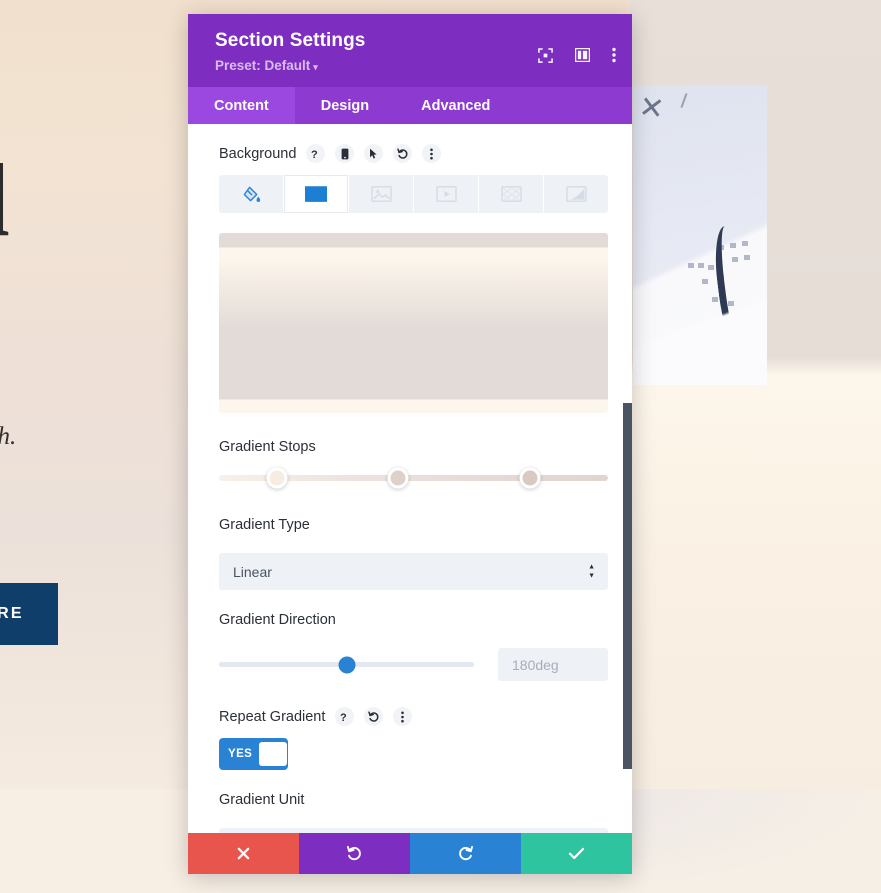 The width and height of the screenshot is (881, 893). Describe the element at coordinates (277, 620) in the screenshot. I see `gradient-direction-label: Gradient Direction` at that location.